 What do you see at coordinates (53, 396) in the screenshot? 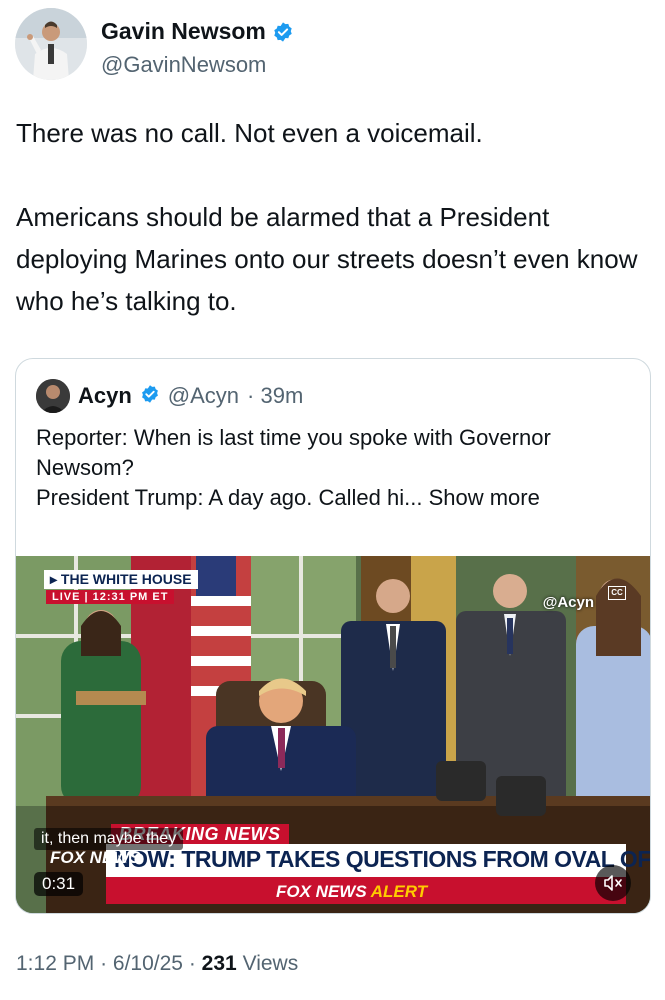
I see `quote-author-avatar` at bounding box center [53, 396].